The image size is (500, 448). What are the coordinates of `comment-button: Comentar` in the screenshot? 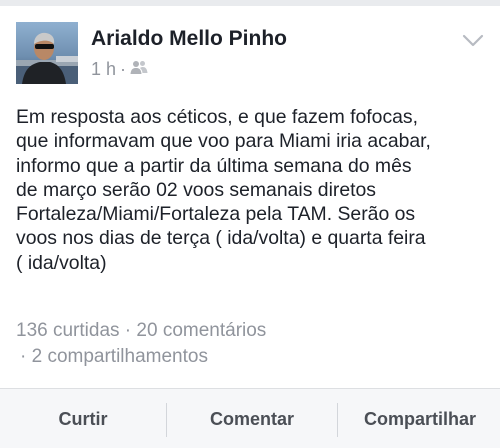 It's located at (252, 418).